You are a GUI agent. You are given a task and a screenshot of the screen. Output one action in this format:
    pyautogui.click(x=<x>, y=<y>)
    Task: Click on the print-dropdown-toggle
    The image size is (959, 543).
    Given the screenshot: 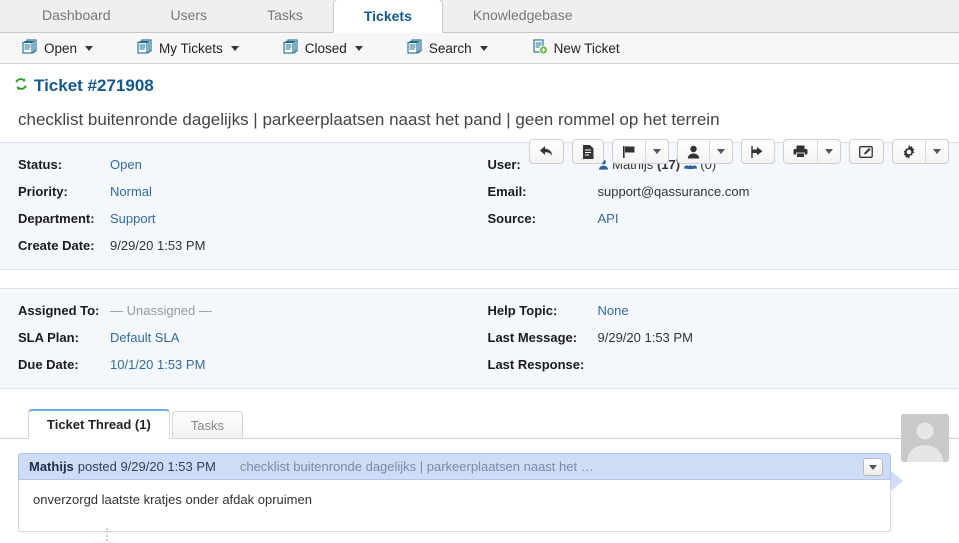 What is the action you would take?
    pyautogui.click(x=828, y=151)
    